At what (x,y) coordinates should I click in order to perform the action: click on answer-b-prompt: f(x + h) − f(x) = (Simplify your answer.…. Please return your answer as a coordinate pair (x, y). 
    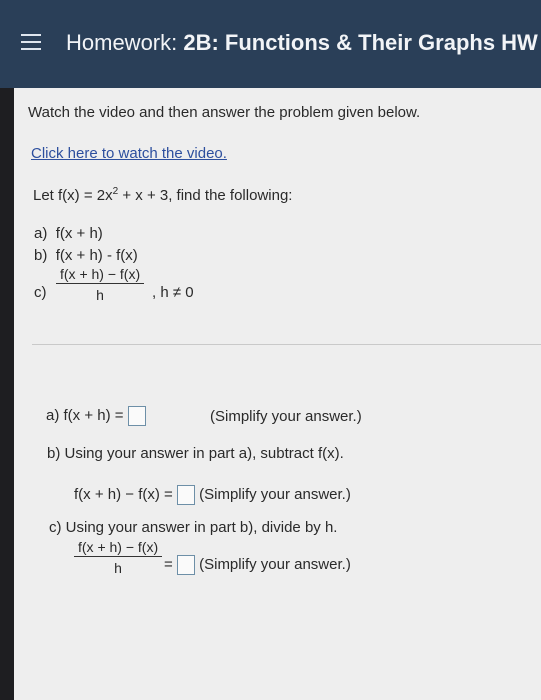
    Looking at the image, I should click on (212, 495).